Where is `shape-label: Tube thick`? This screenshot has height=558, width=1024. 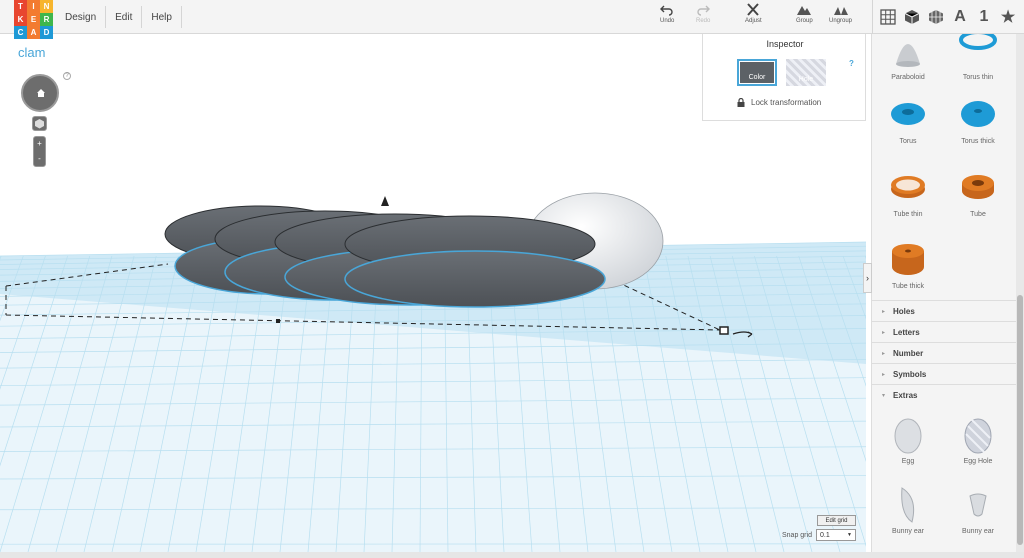
shape-label: Tube thick is located at coordinates (908, 286).